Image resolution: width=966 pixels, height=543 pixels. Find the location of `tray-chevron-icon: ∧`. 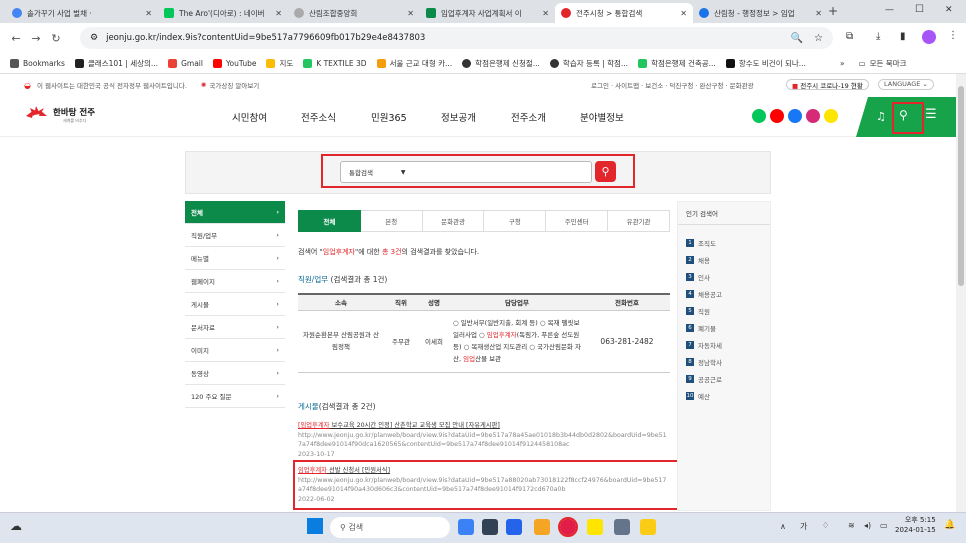

tray-chevron-icon: ∧ is located at coordinates (783, 526).